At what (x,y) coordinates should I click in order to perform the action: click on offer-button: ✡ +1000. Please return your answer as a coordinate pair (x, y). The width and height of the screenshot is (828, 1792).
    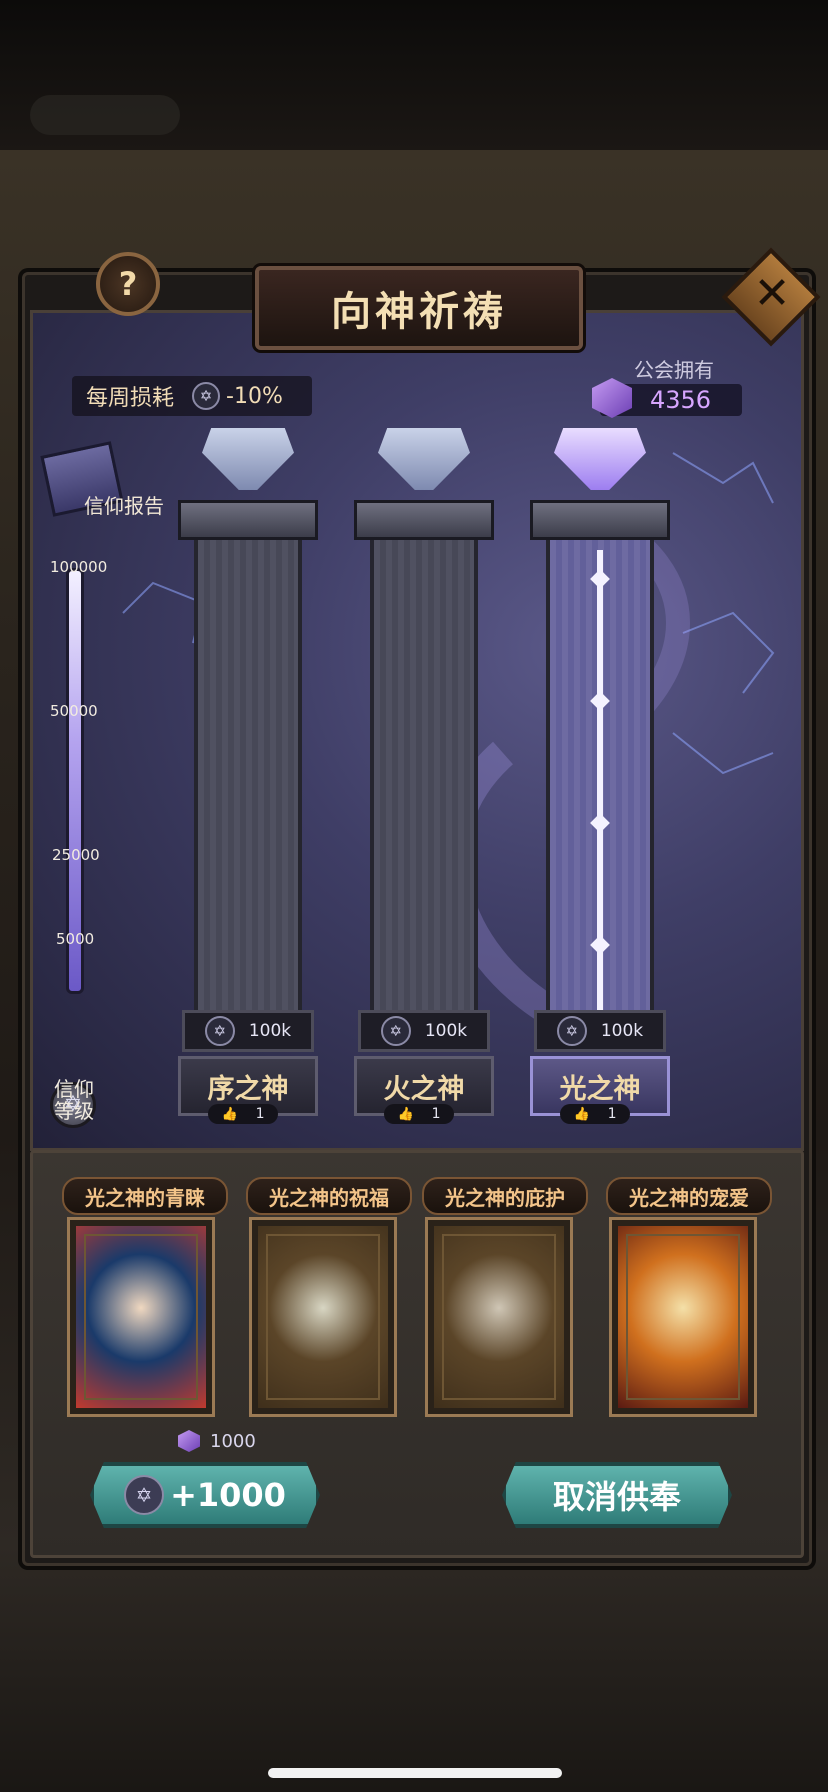
    Looking at the image, I should click on (205, 1495).